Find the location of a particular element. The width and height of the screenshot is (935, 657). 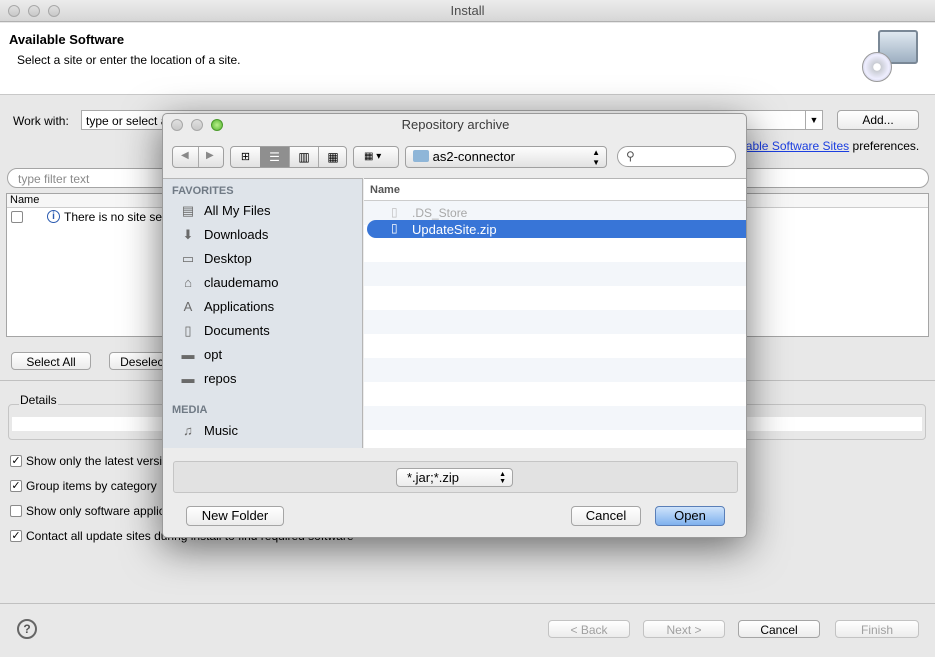

minimize-window-button is located at coordinates (34, 11).